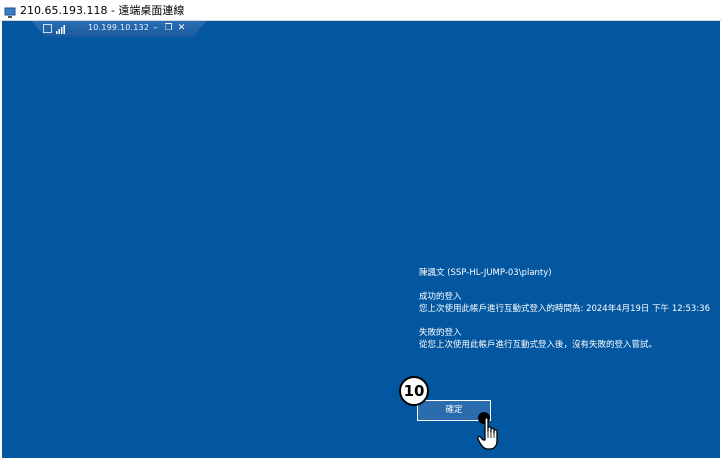 The width and height of the screenshot is (722, 460). Describe the element at coordinates (155, 28) in the screenshot. I see `minimize-icon: –` at that location.